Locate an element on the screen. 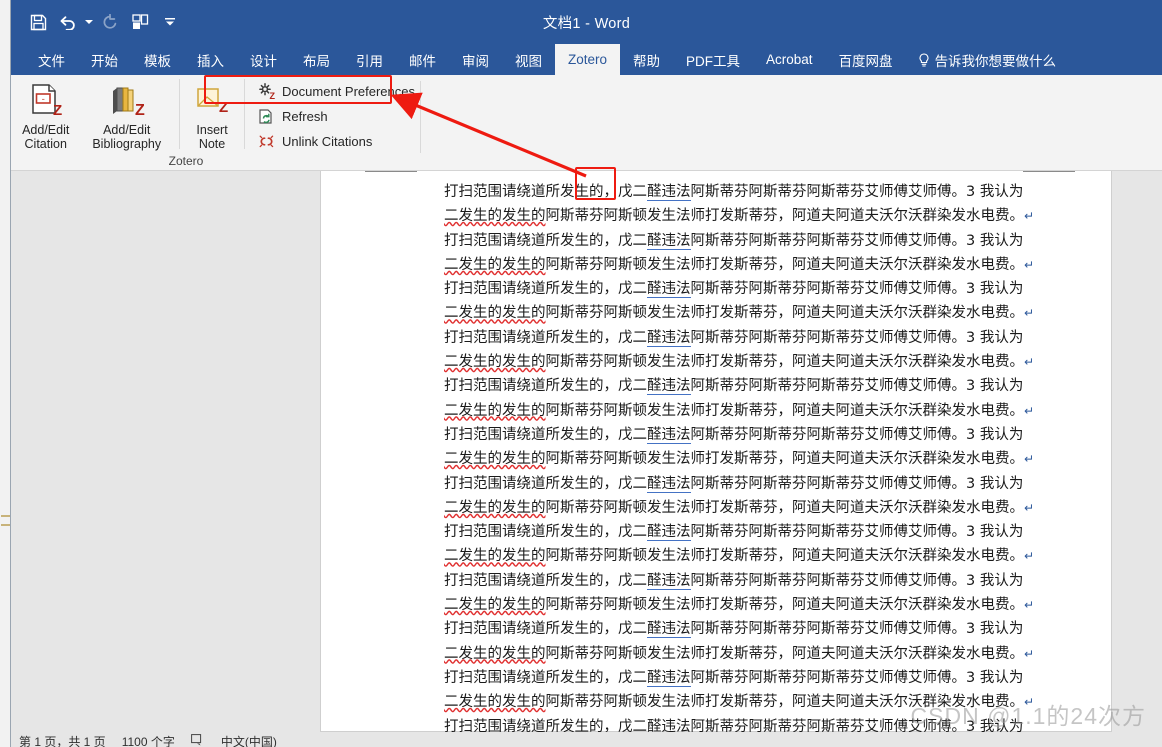  add-edit-bibliography-label-1: Add/Edit is located at coordinates (127, 130).